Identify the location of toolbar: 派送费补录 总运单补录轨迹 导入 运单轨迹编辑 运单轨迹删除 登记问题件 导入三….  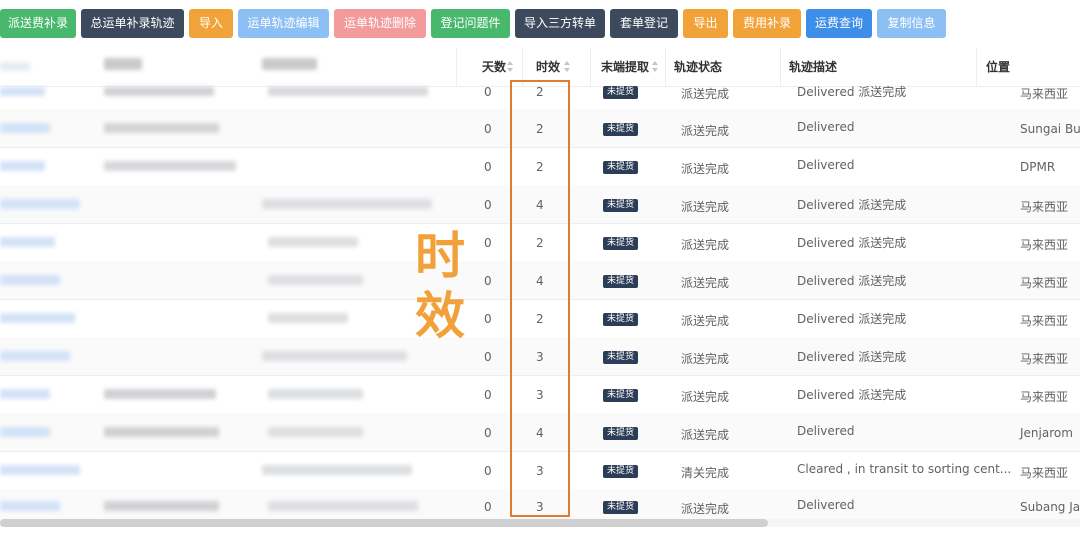
(540, 24).